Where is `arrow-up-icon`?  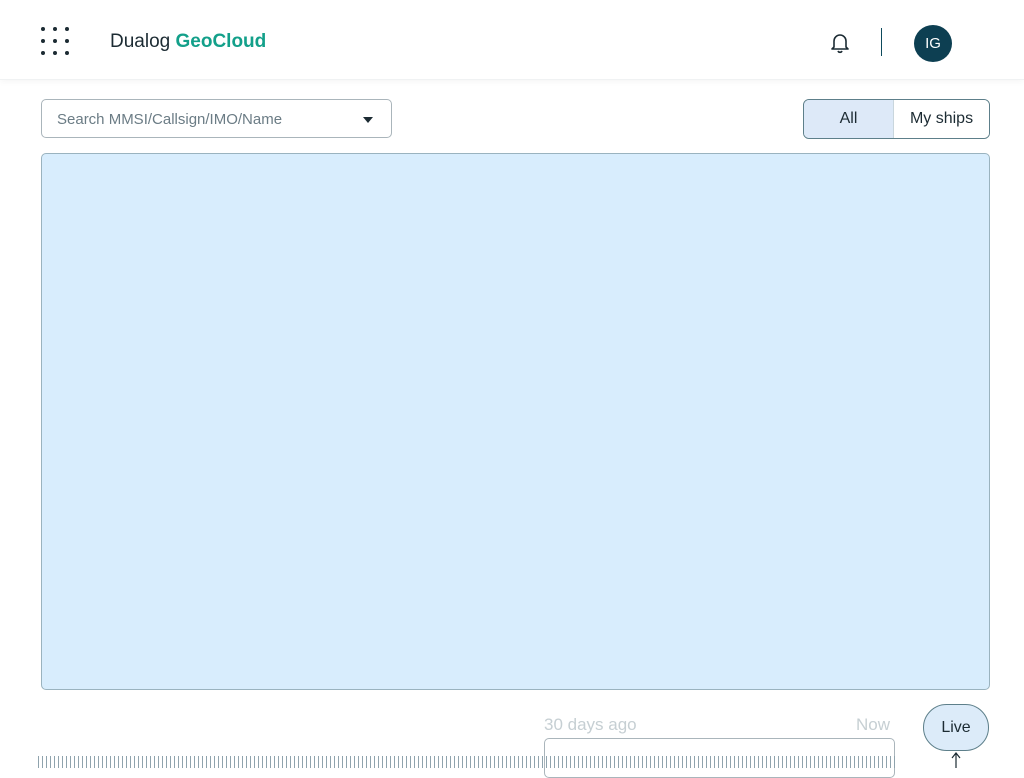 arrow-up-icon is located at coordinates (956, 760).